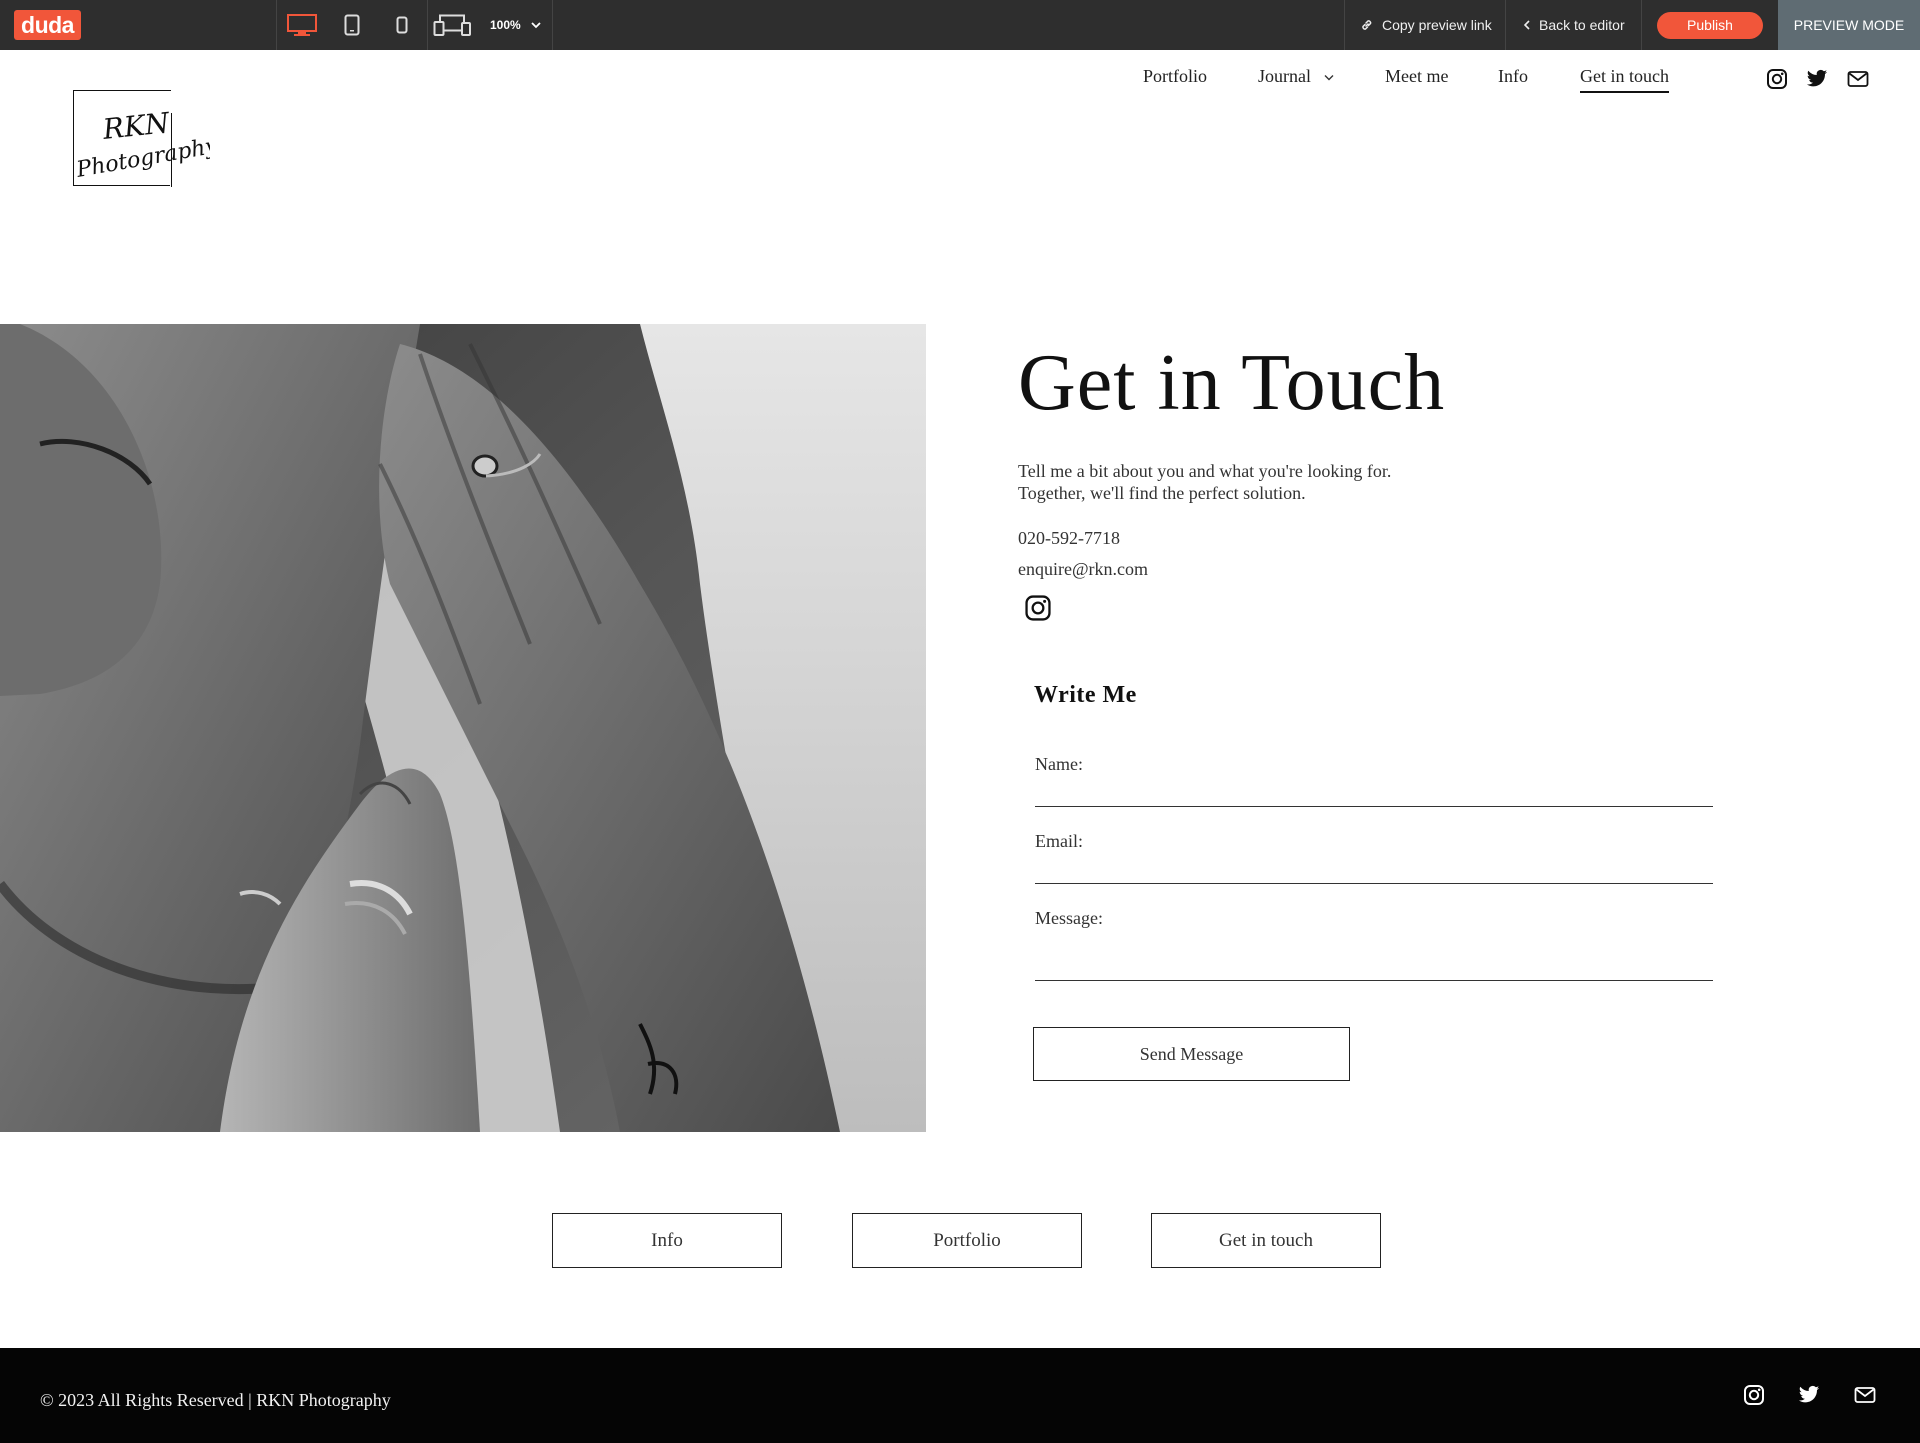 This screenshot has width=1920, height=1443. I want to click on multi-device-icon, so click(452, 25).